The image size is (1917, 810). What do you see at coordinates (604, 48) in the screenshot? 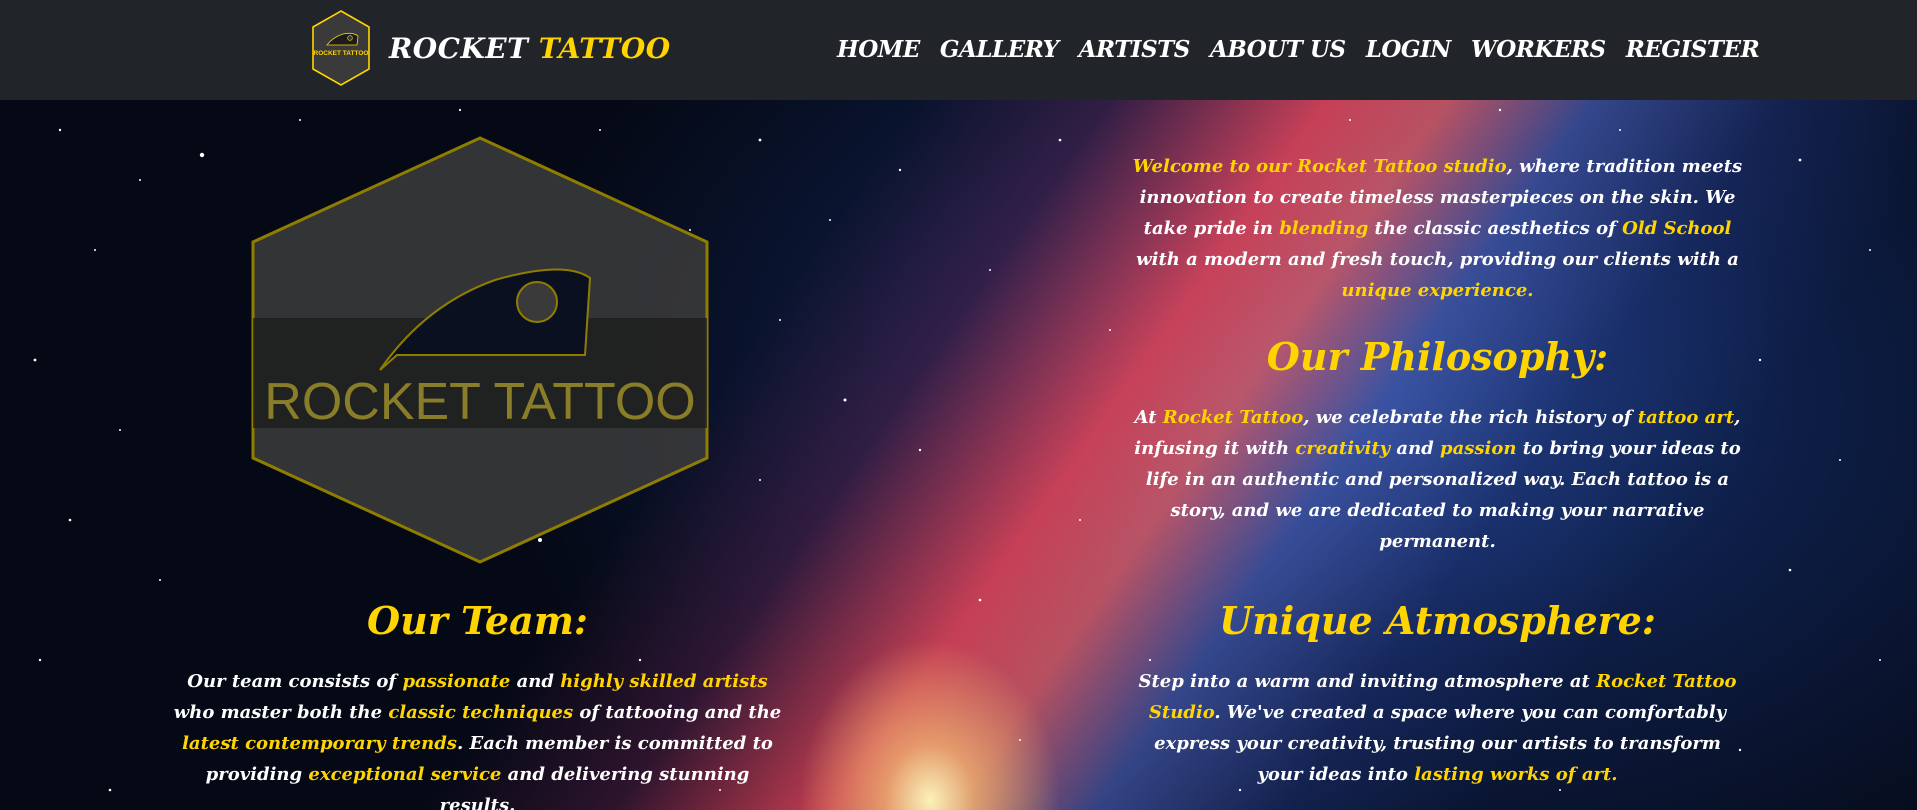
I see `brand-name-yellow: TATTOO` at bounding box center [604, 48].